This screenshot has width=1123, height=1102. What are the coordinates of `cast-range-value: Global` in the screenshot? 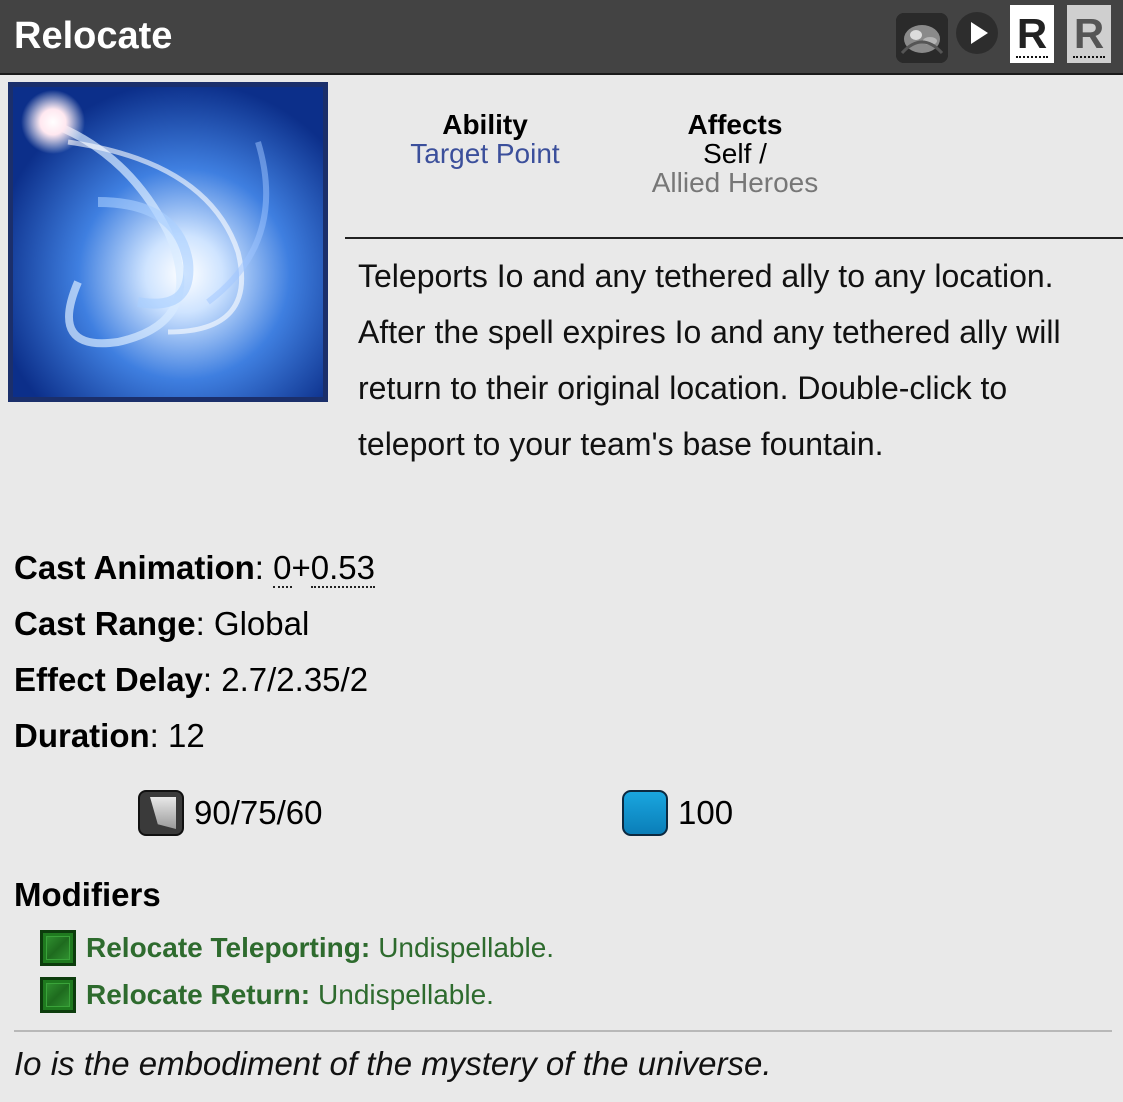 It's located at (261, 623).